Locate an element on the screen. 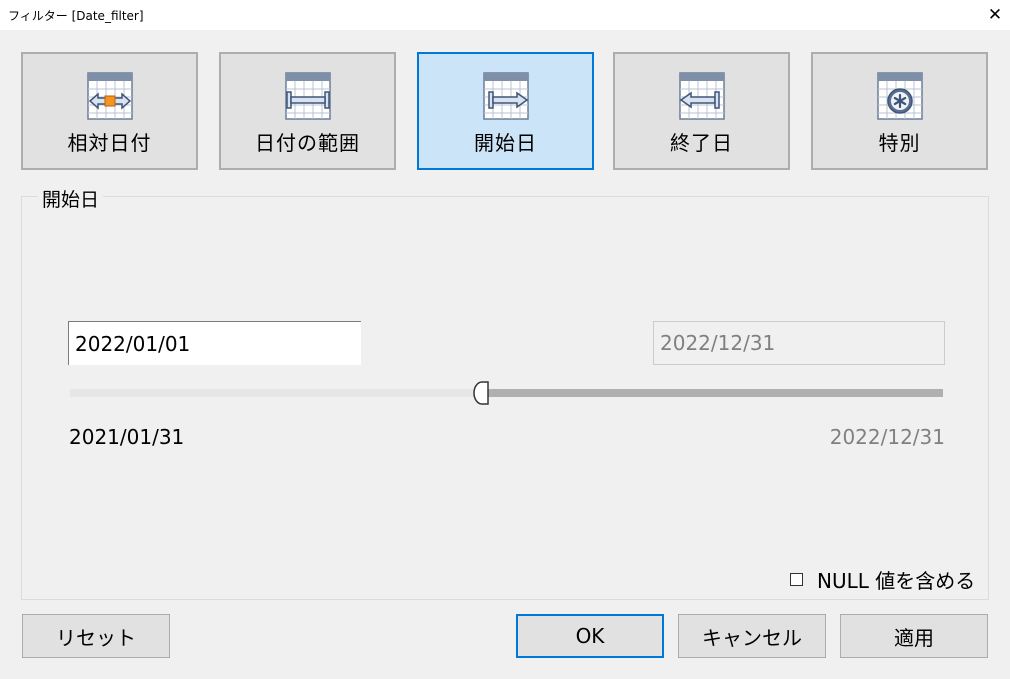 Image resolution: width=1010 pixels, height=679 pixels. special-icon is located at coordinates (900, 96).